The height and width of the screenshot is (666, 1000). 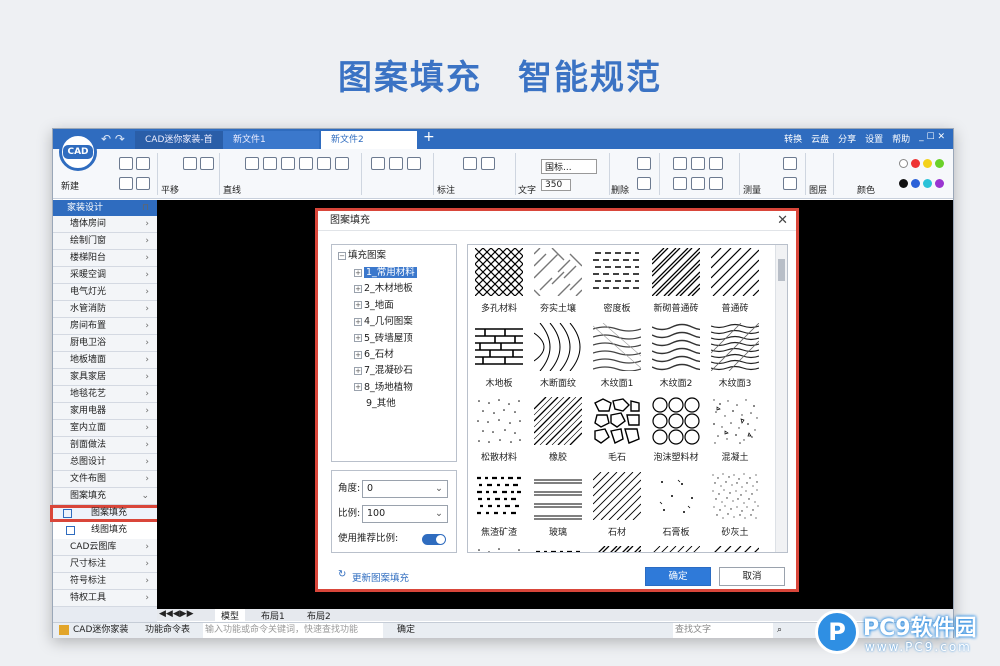 What do you see at coordinates (620, 189) in the screenshot?
I see `delete-label: 删除` at bounding box center [620, 189].